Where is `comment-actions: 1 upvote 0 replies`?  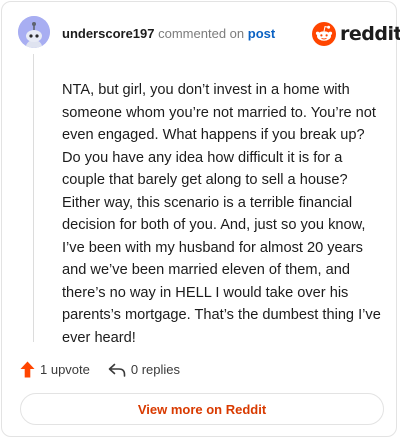 comment-actions: 1 upvote 0 replies is located at coordinates (100, 369).